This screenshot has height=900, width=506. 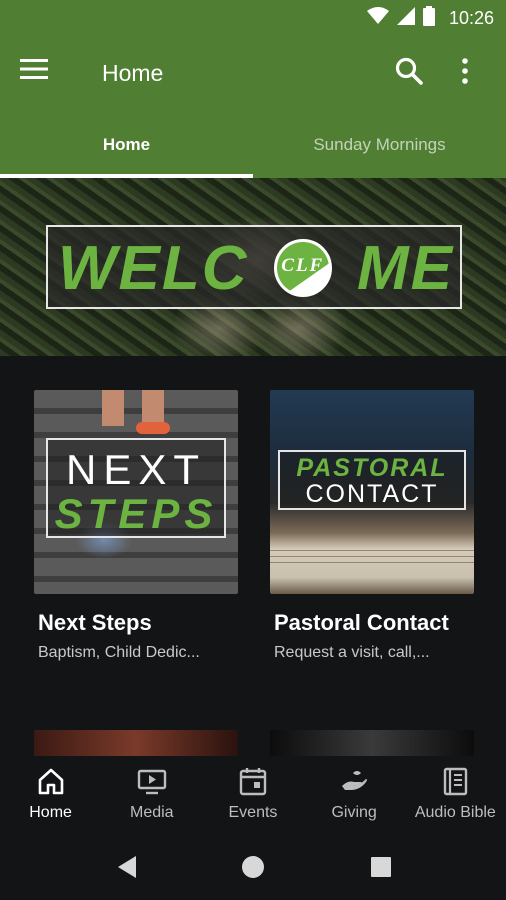 I want to click on status-icons: 10:26, so click(x=430, y=18).